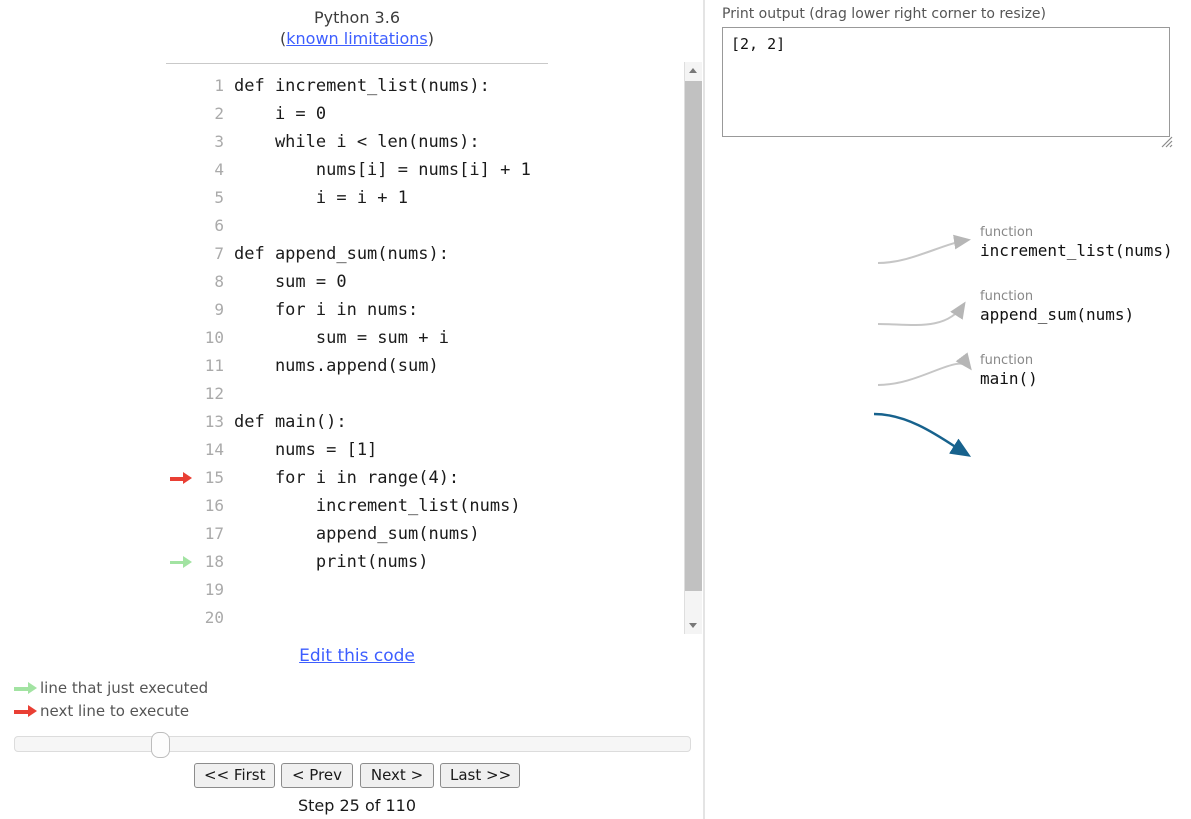 The height and width of the screenshot is (819, 1191). What do you see at coordinates (264, 633) in the screenshot?
I see `code-line-text: main()` at bounding box center [264, 633].